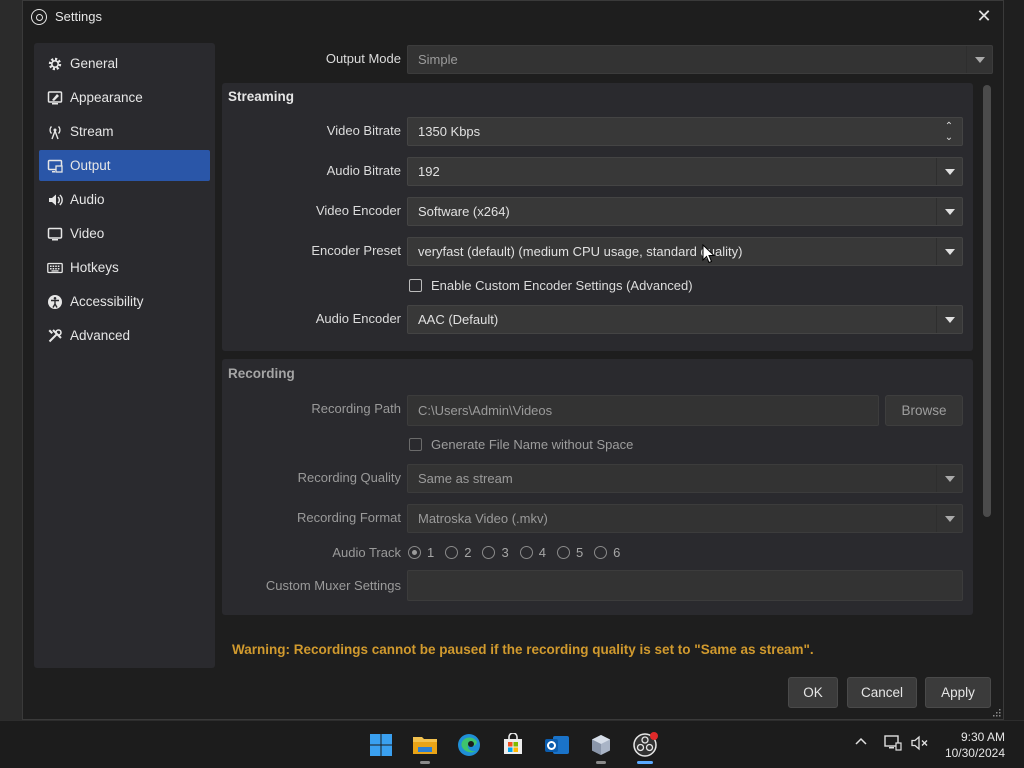 Image resolution: width=1024 pixels, height=768 pixels. I want to click on spin-arrows-icon: ⌃ ⌄, so click(949, 131).